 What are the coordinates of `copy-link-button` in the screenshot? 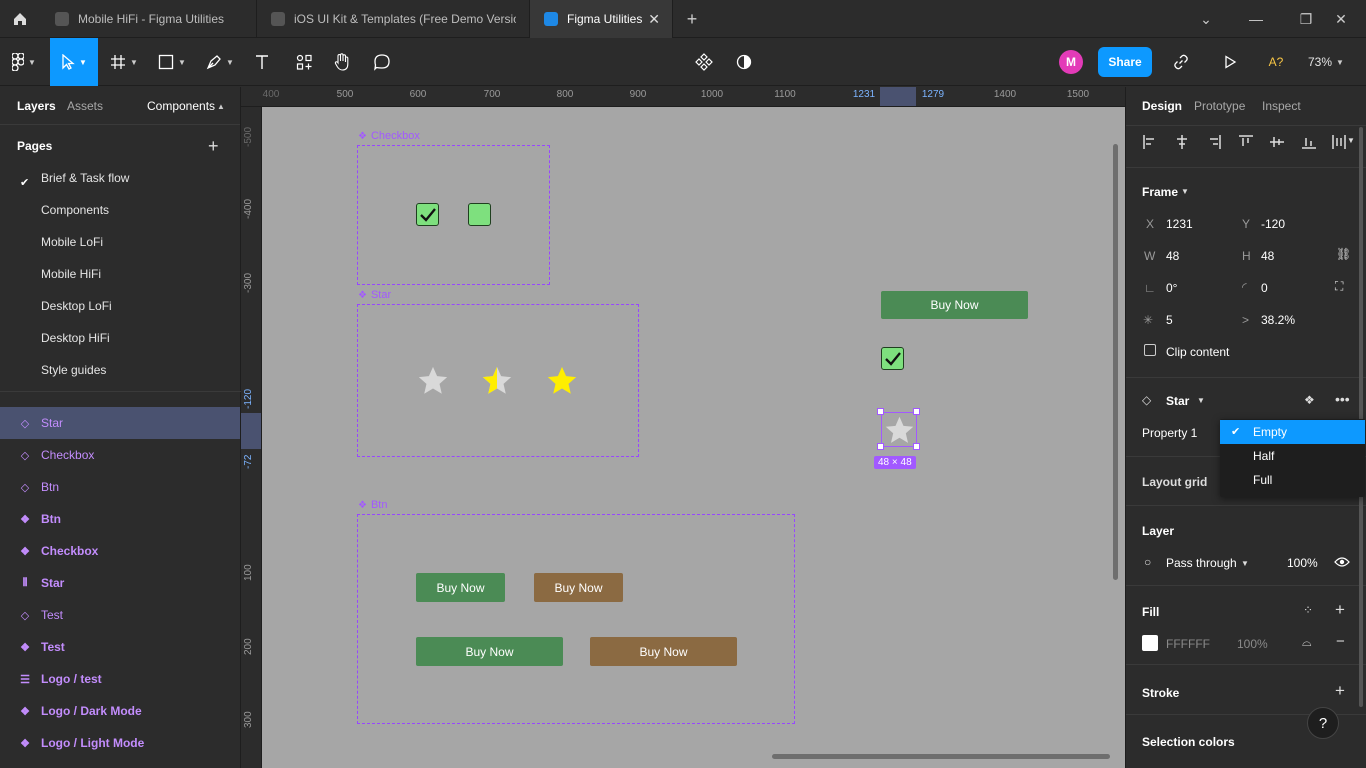 It's located at (1181, 62).